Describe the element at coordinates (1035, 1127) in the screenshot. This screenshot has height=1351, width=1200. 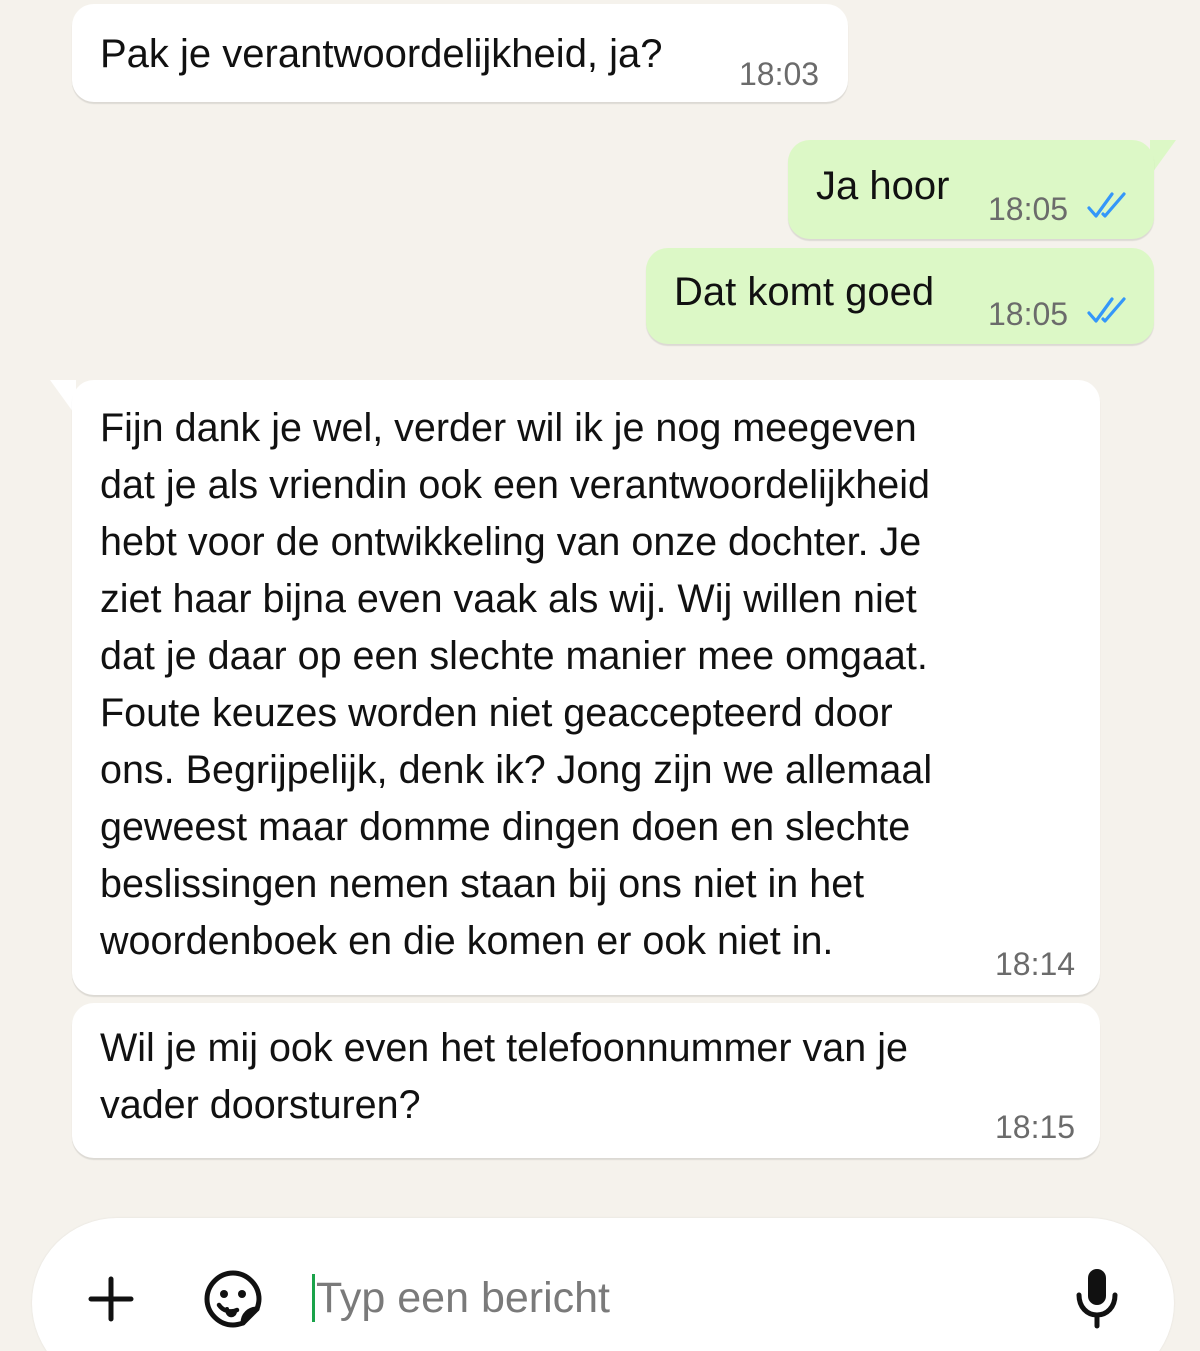
I see `message-time: 18:15` at that location.